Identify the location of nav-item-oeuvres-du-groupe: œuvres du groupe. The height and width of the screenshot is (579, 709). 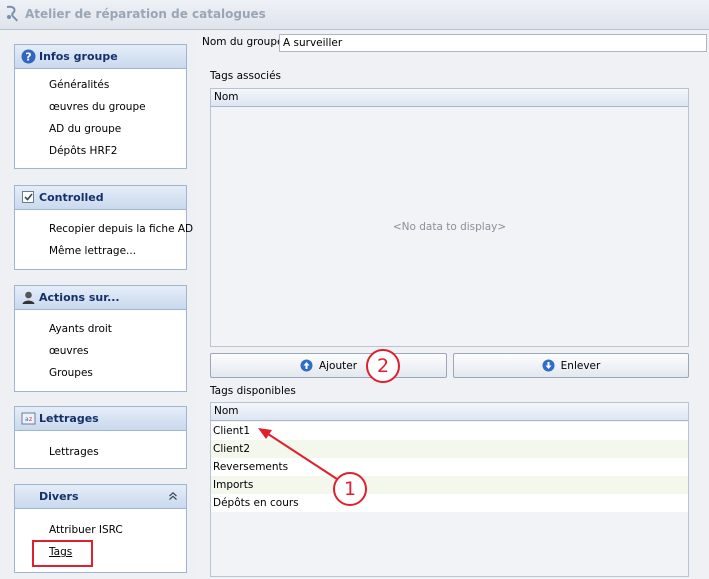
(97, 107).